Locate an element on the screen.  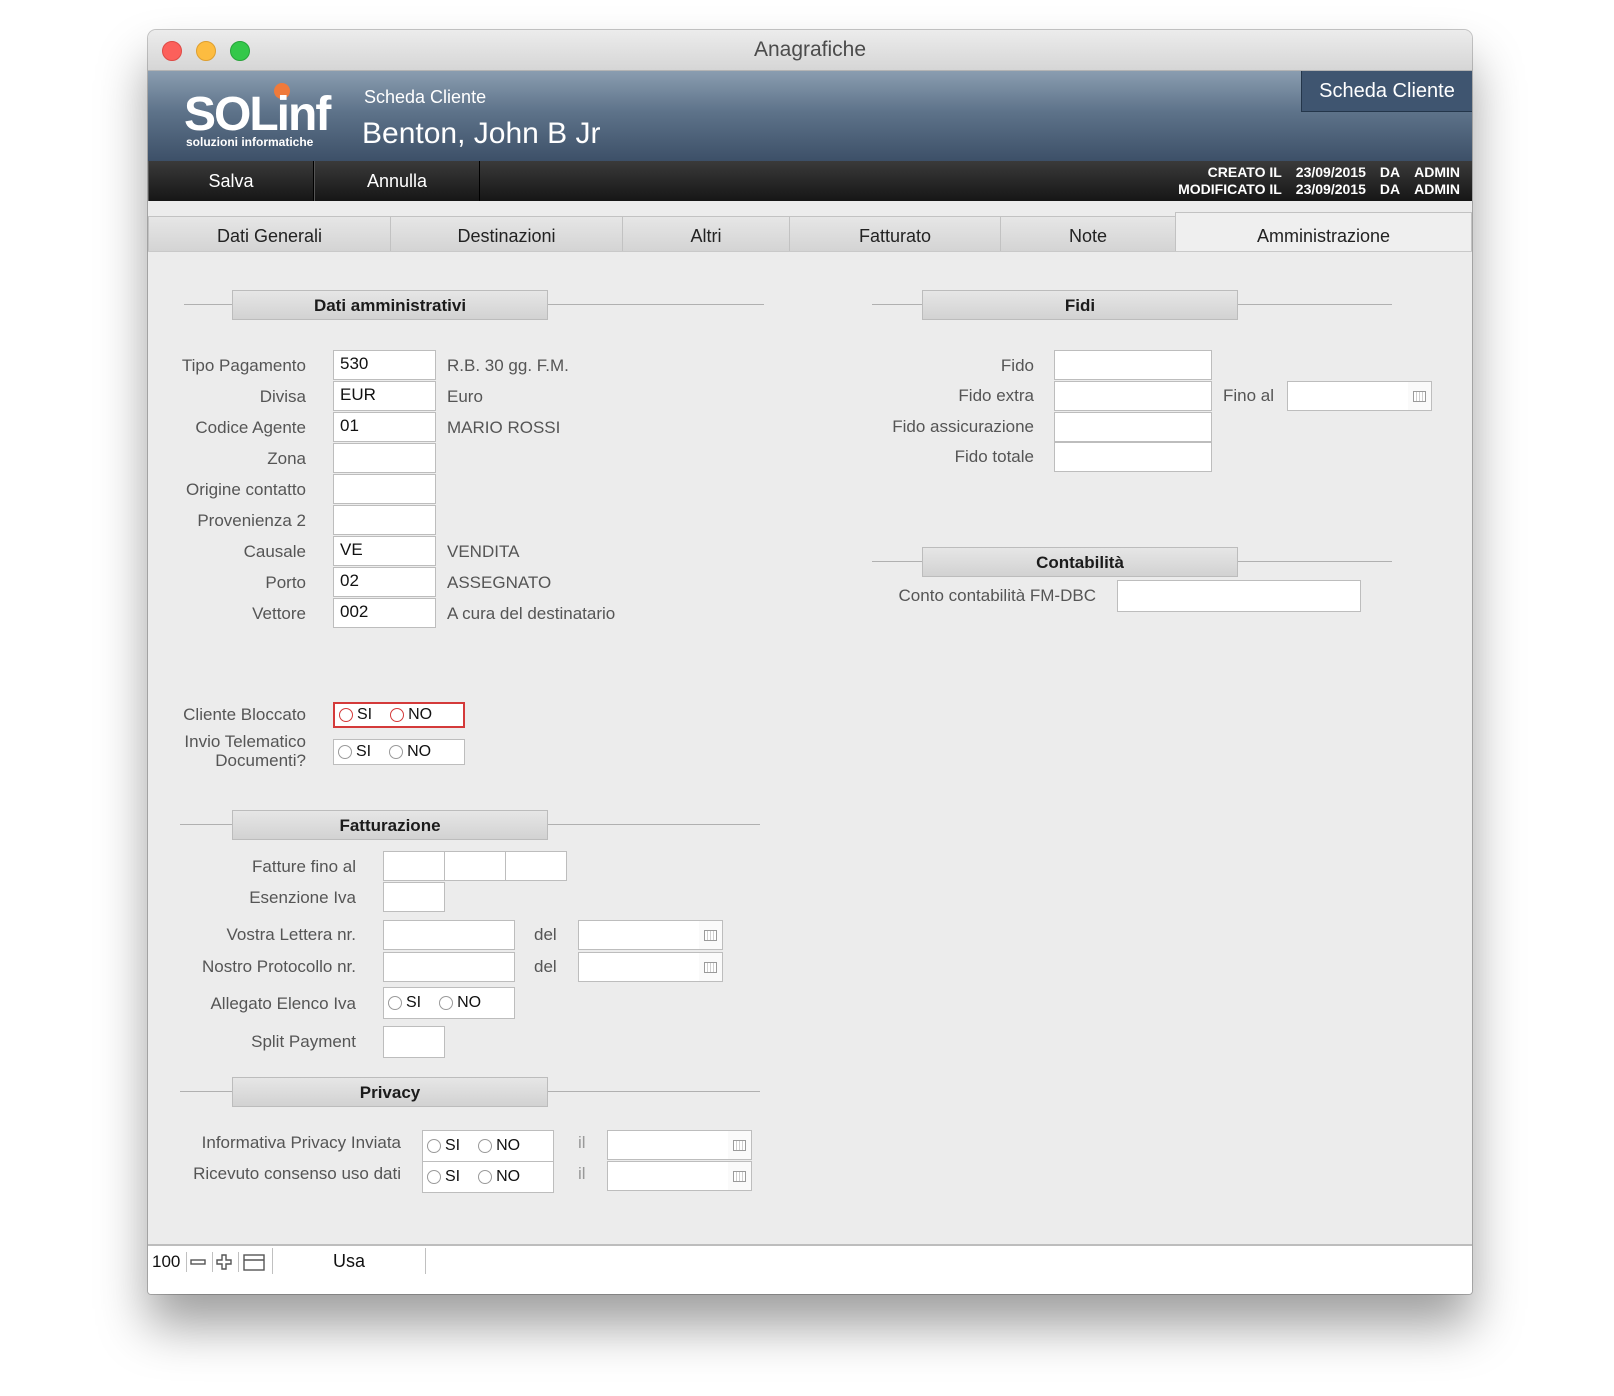
divisa-input: EUR is located at coordinates (384, 396).